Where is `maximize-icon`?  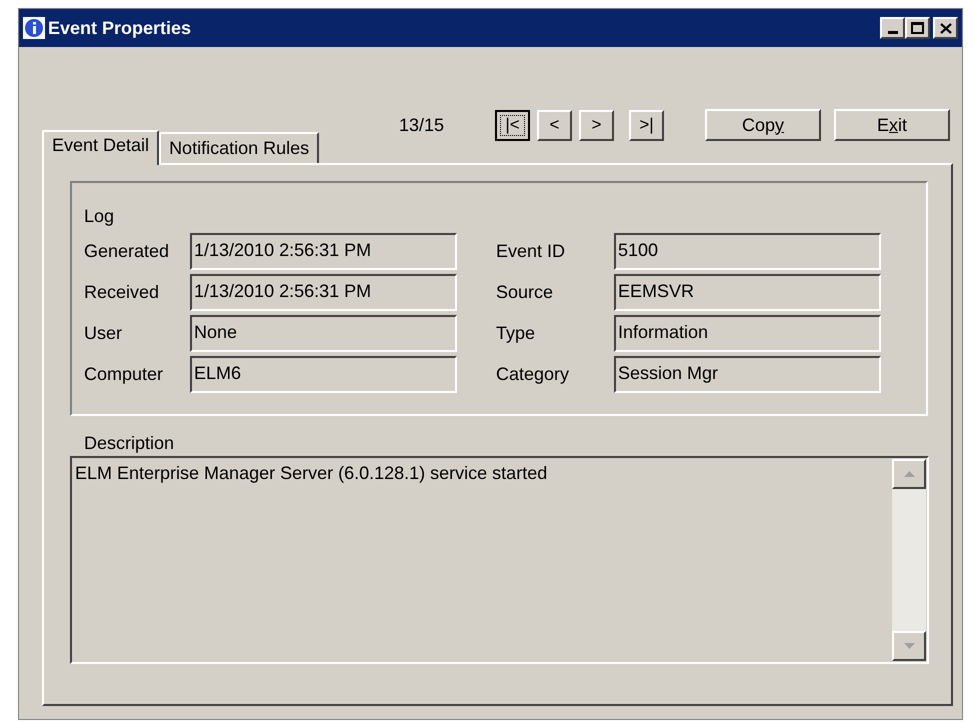 maximize-icon is located at coordinates (917, 28).